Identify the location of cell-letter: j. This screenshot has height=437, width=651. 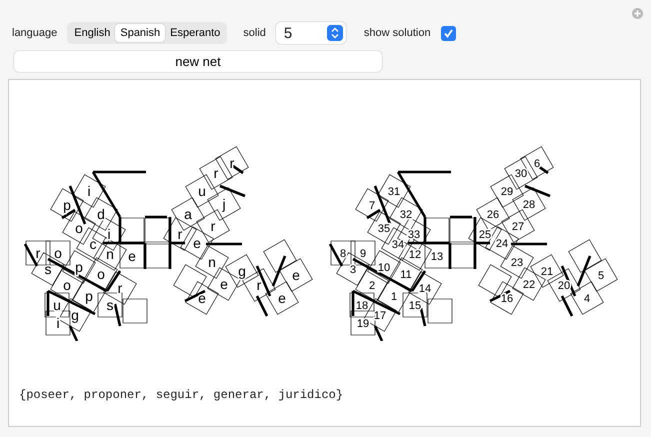
(224, 204).